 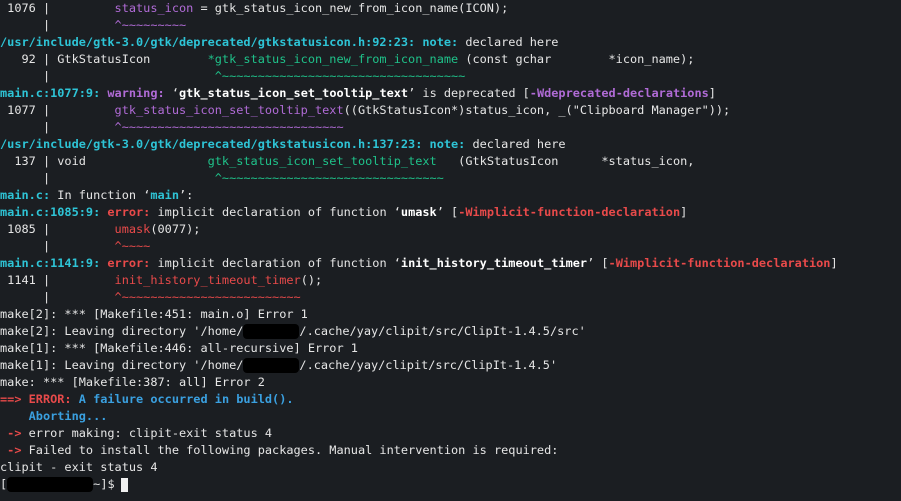 I want to click on output-line: make: *** [Makefile:387: all] Error 2, so click(x=132, y=382).